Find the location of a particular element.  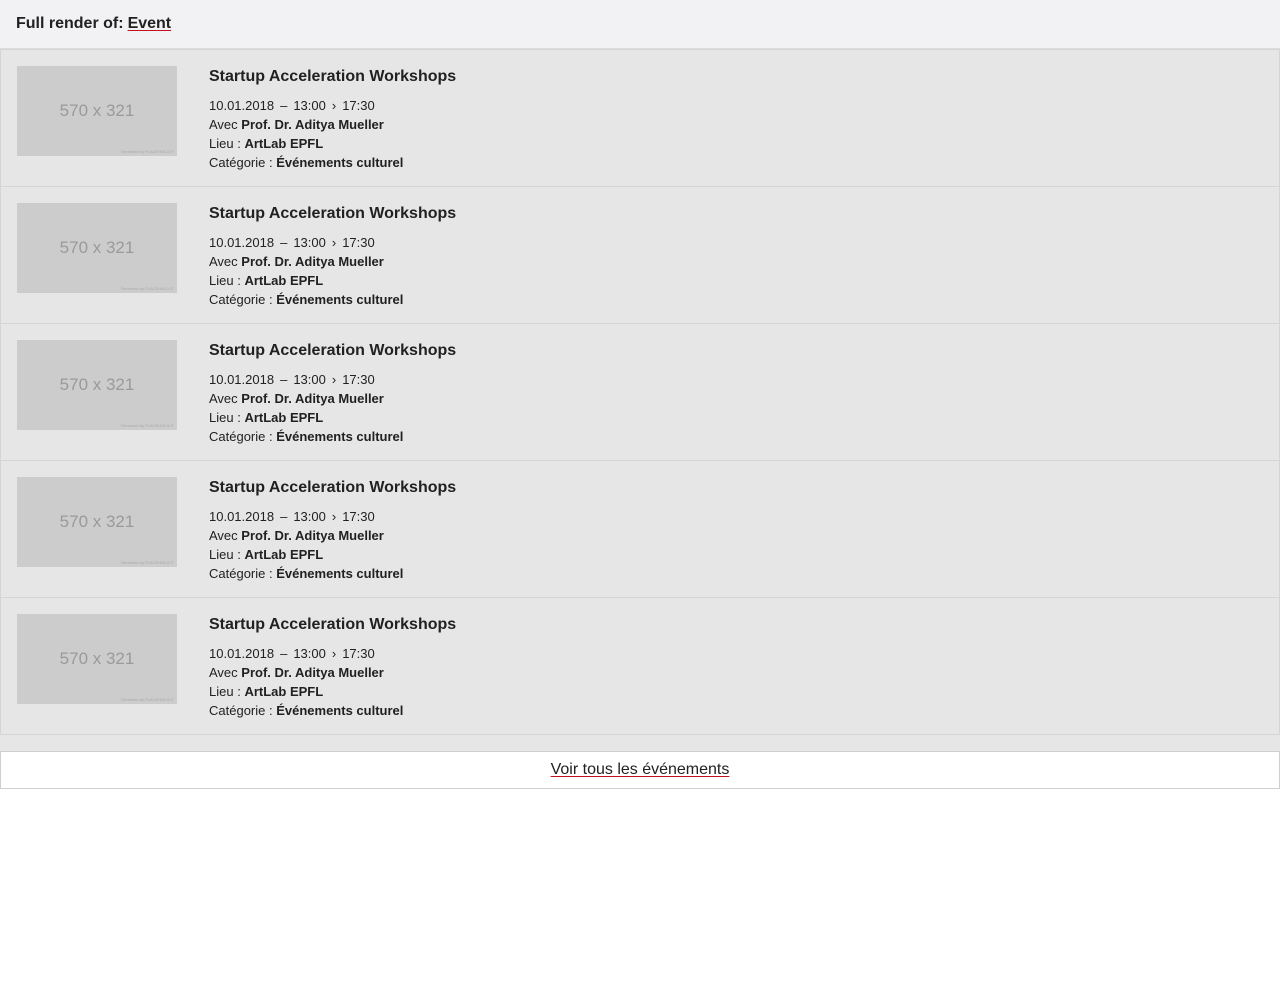

render-header: Full render of: Event is located at coordinates (640, 24).